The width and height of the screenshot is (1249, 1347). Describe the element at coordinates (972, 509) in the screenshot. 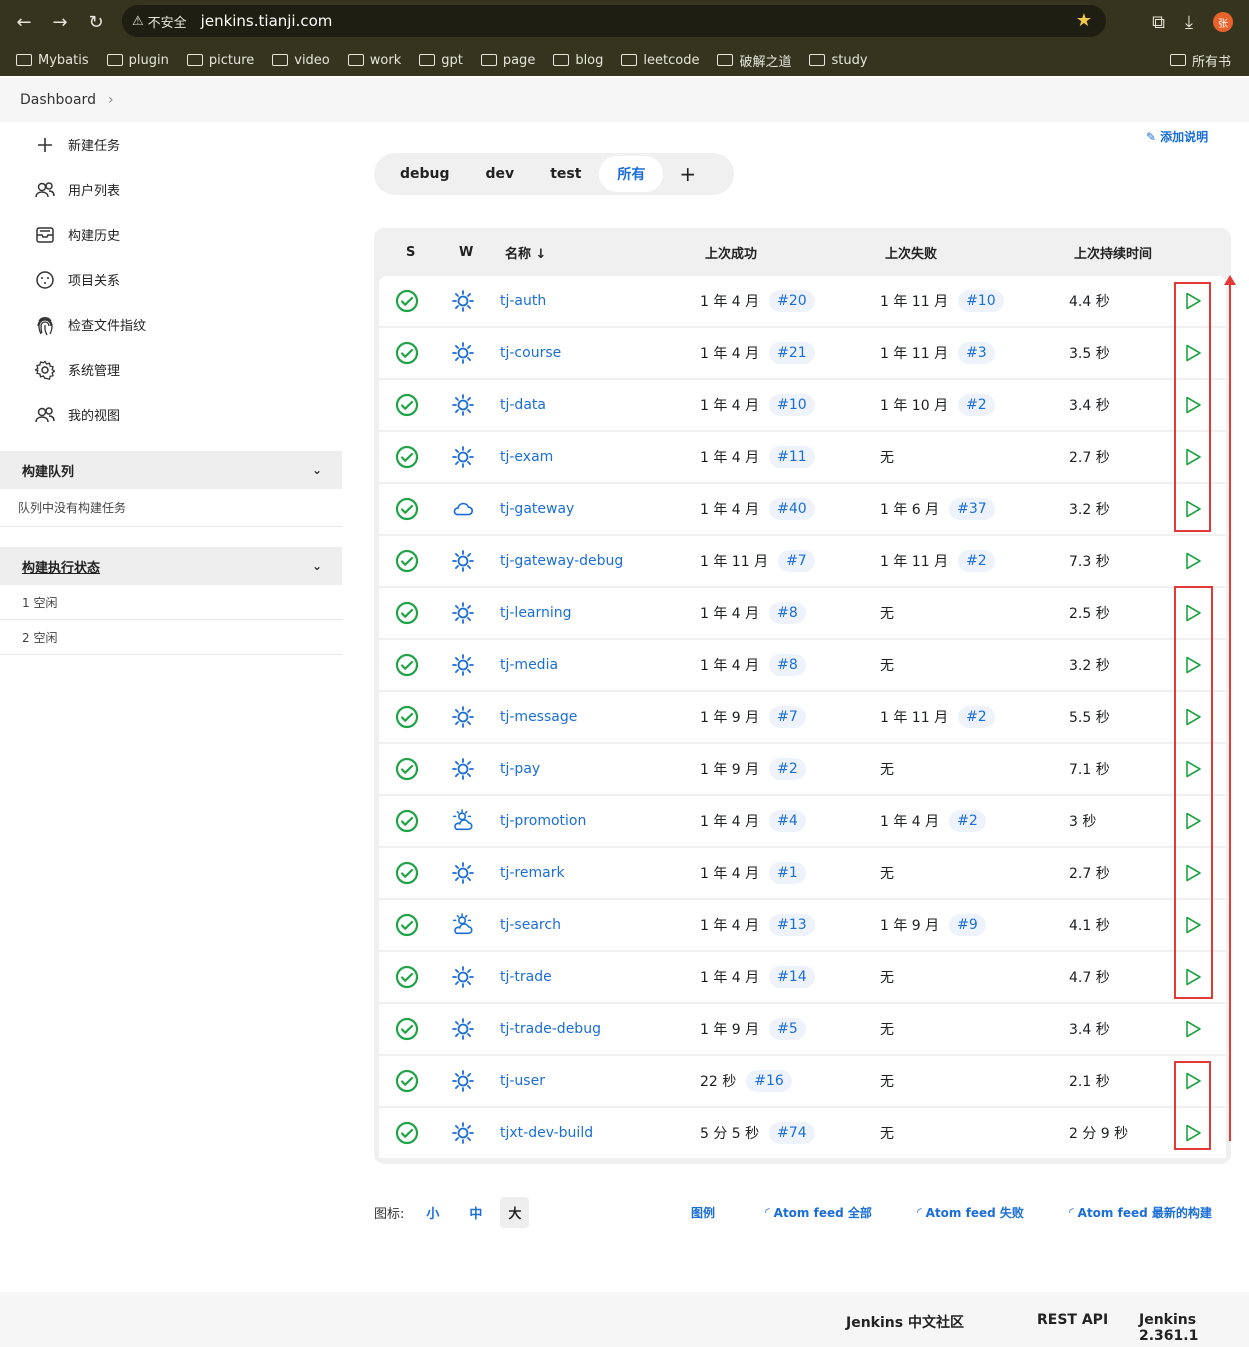

I see `build-number-link: #37` at that location.